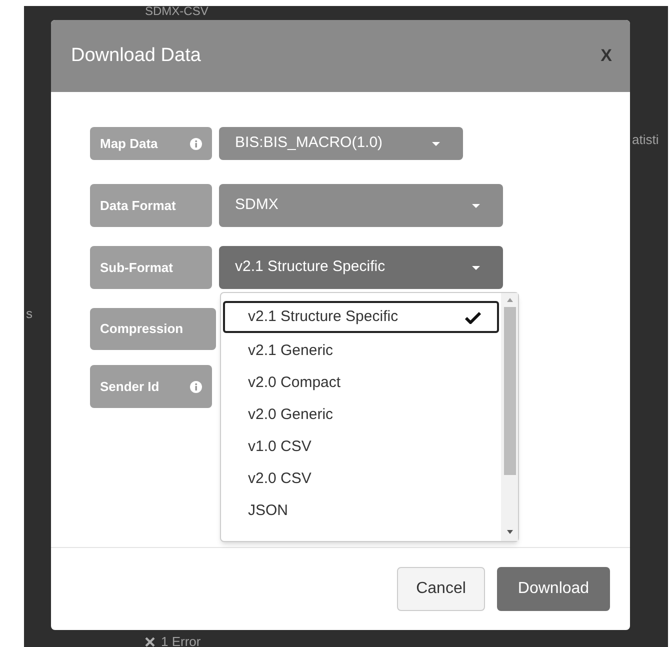  Describe the element at coordinates (645, 140) in the screenshot. I see `background-text: atisti` at that location.